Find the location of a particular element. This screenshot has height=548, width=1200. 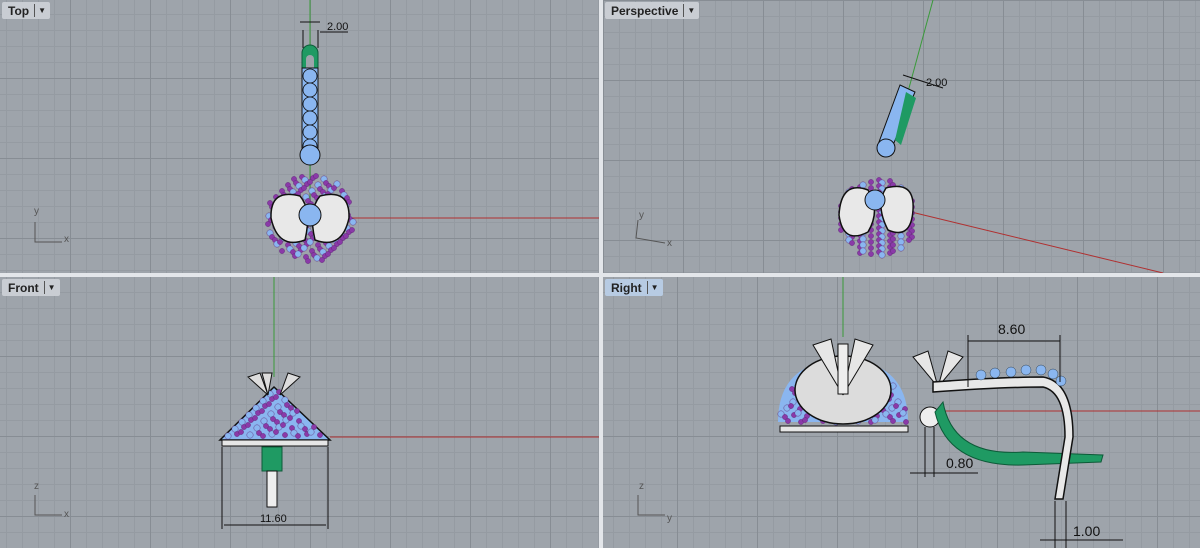

svg-text: 2.00 is located at coordinates (936, 83).